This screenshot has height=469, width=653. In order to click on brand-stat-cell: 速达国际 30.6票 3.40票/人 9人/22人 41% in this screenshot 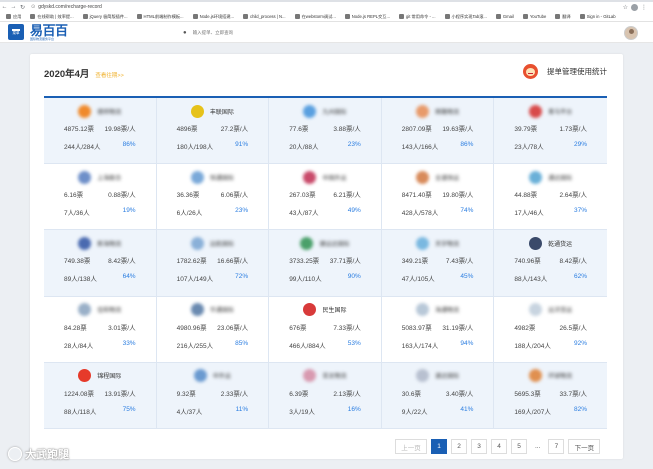, I will do `click(438, 395)`.